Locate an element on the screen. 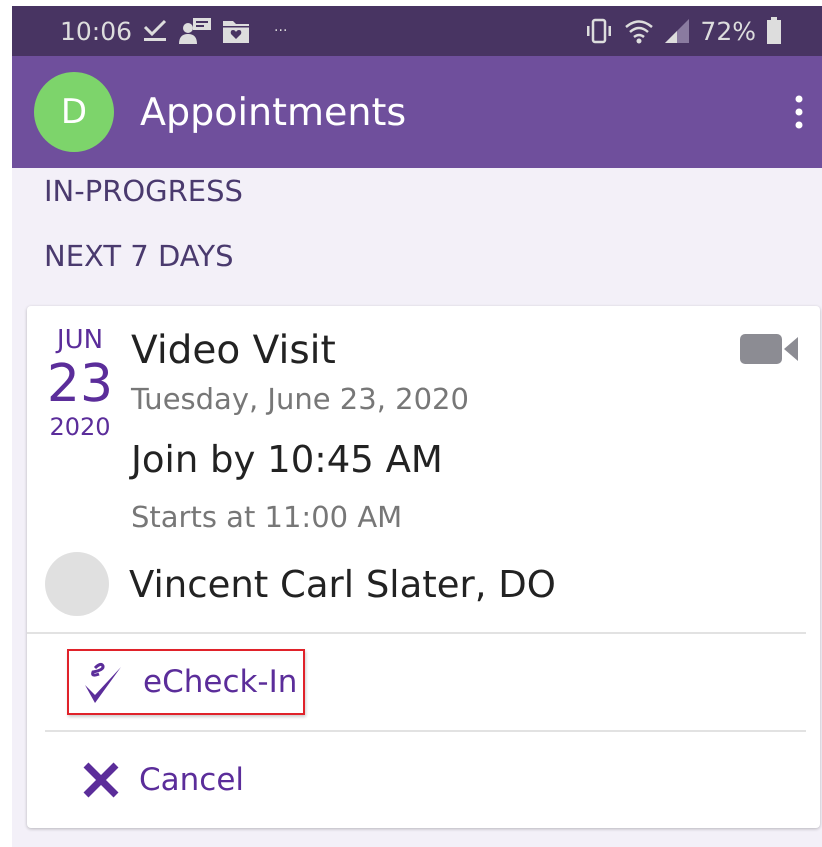  date-day: 23 is located at coordinates (80, 384).